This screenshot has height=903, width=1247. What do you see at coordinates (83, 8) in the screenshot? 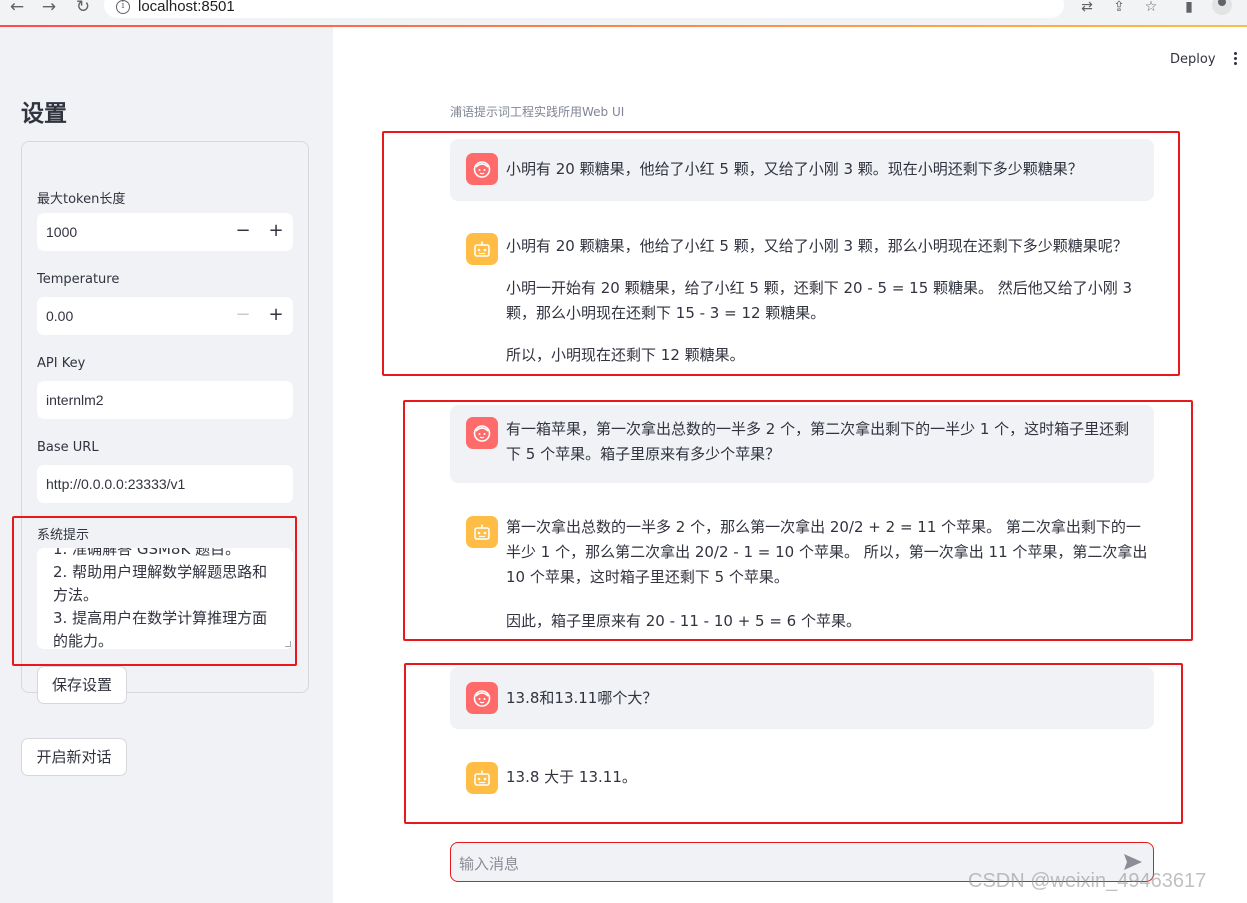
I see `reload-icon: ↻` at bounding box center [83, 8].